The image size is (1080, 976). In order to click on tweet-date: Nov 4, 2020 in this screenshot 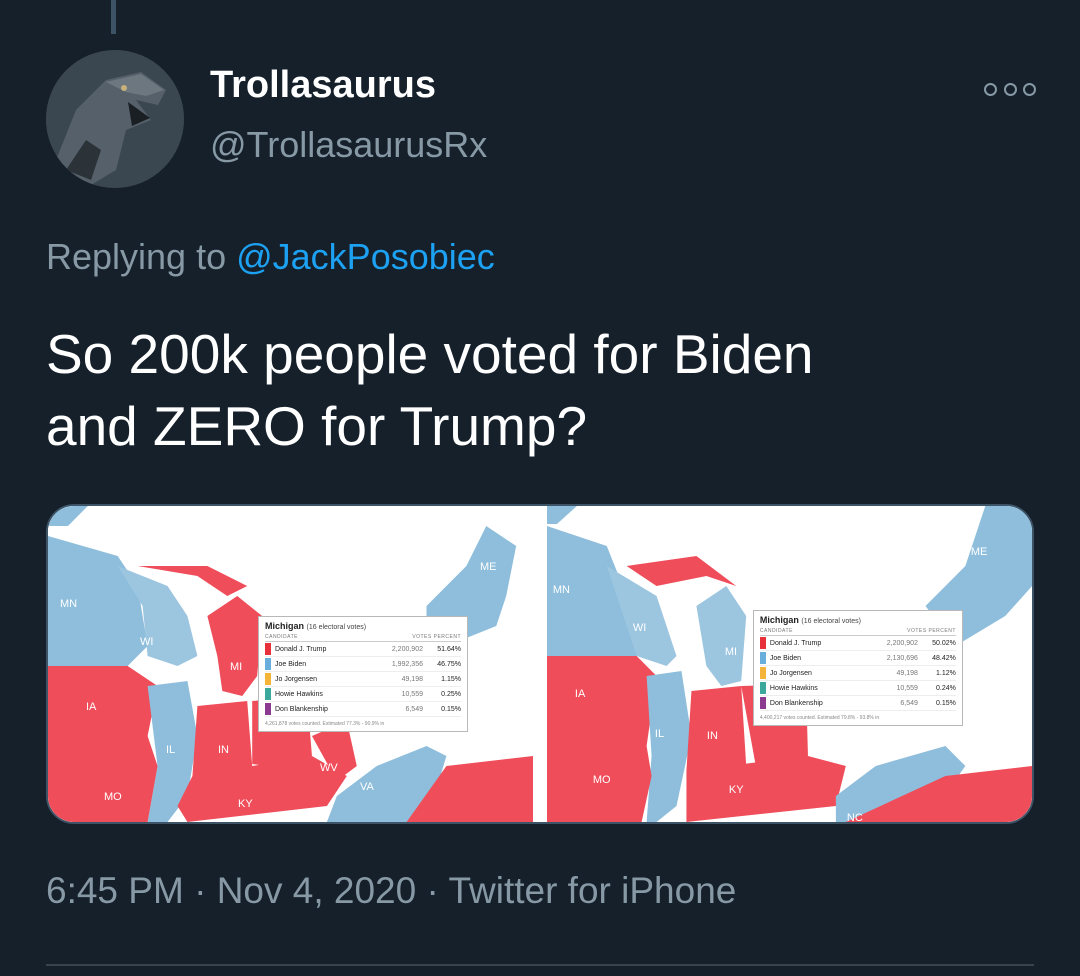, I will do `click(316, 890)`.